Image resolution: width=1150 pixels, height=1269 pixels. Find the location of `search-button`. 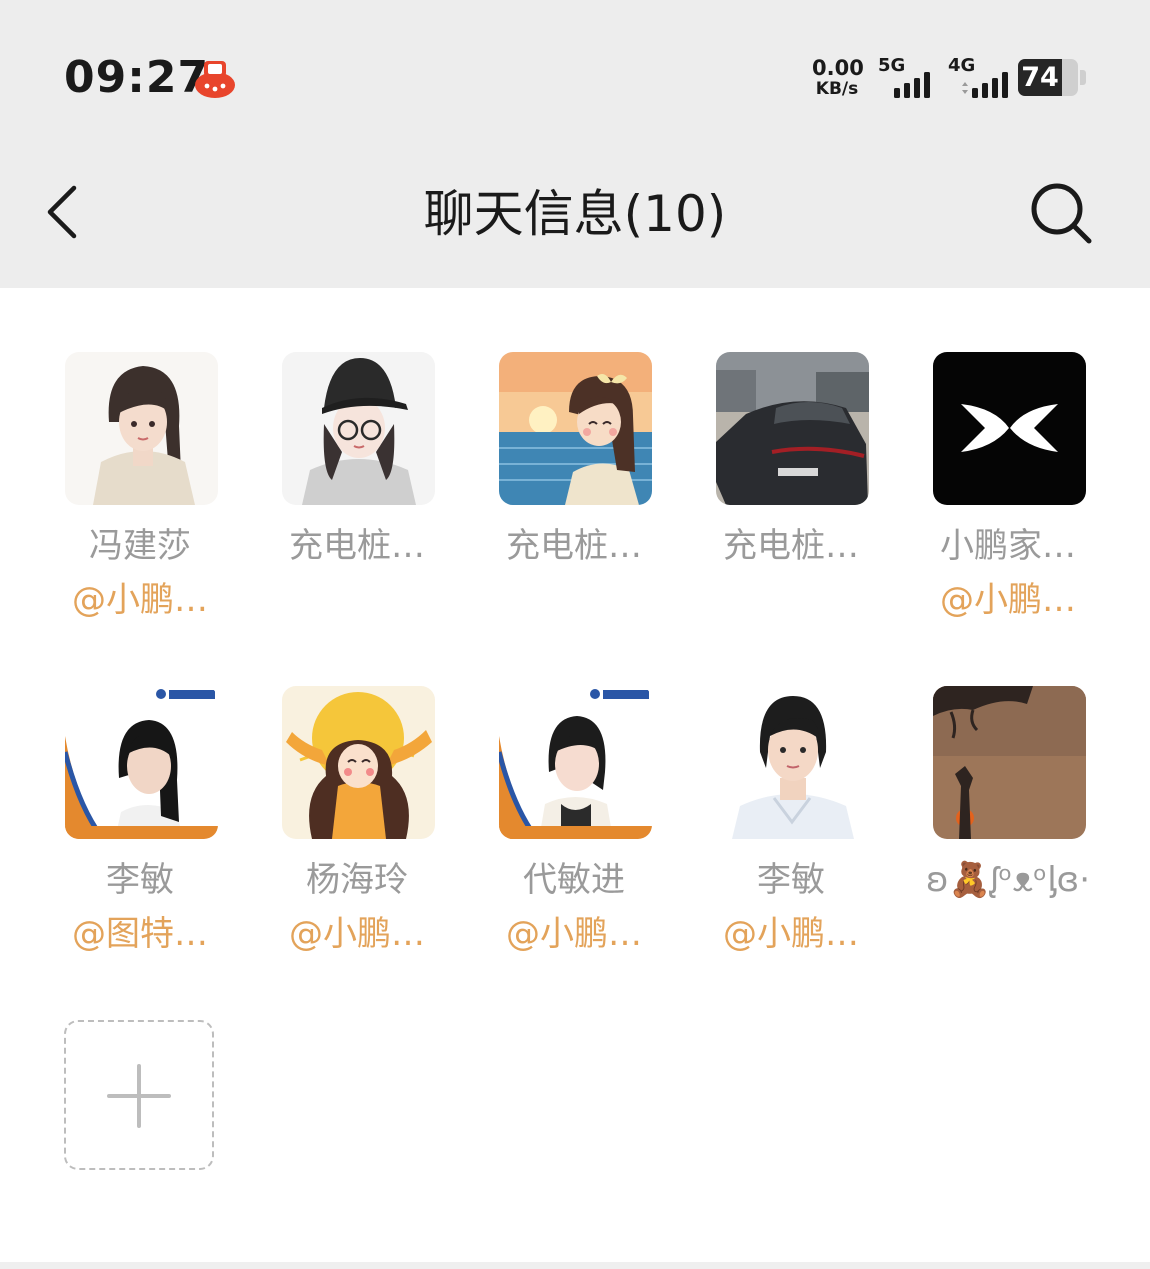

search-button is located at coordinates (1060, 212).